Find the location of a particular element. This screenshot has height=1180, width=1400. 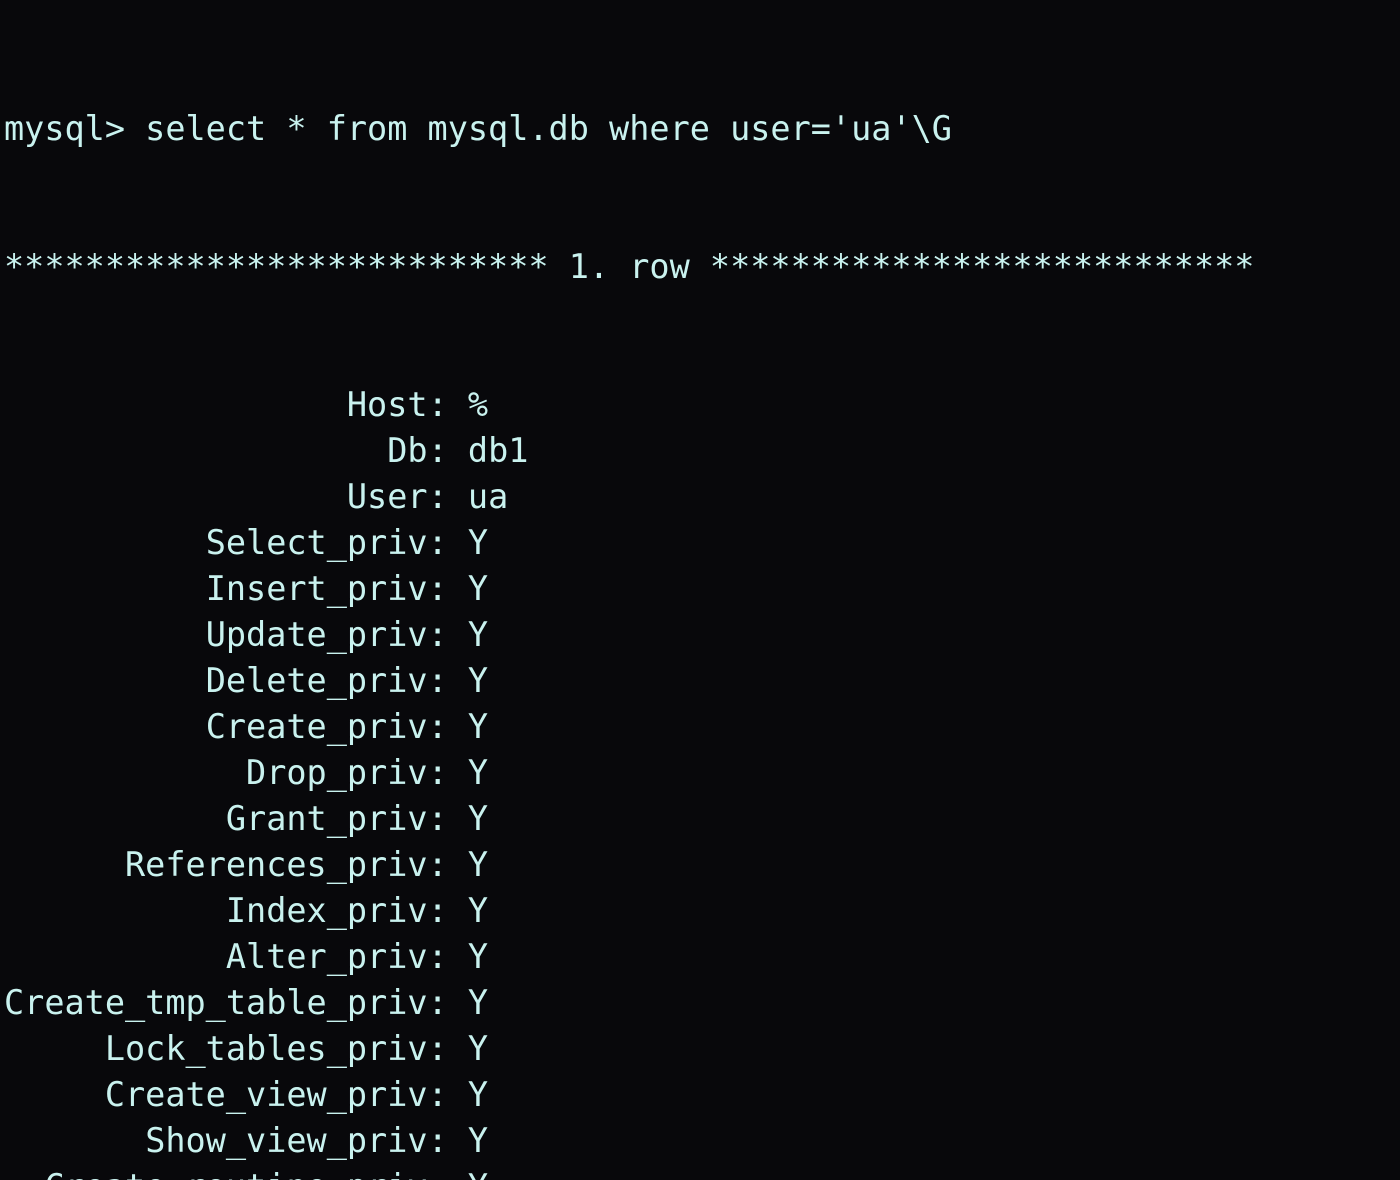

field-label: Select_priv is located at coordinates (316, 542).